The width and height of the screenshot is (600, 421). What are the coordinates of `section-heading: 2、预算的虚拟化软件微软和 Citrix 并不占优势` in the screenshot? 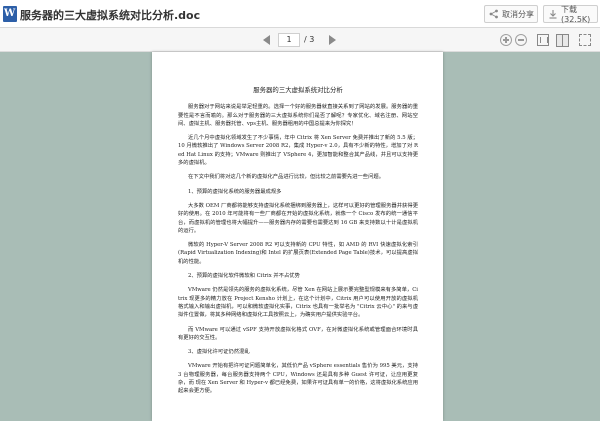 It's located at (244, 276).